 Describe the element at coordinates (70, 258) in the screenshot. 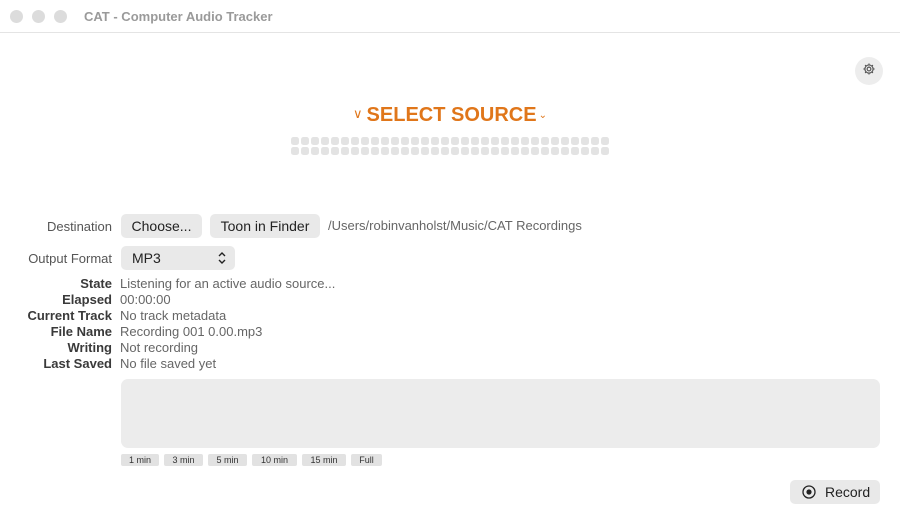

I see `output-format-label: Output Format` at that location.